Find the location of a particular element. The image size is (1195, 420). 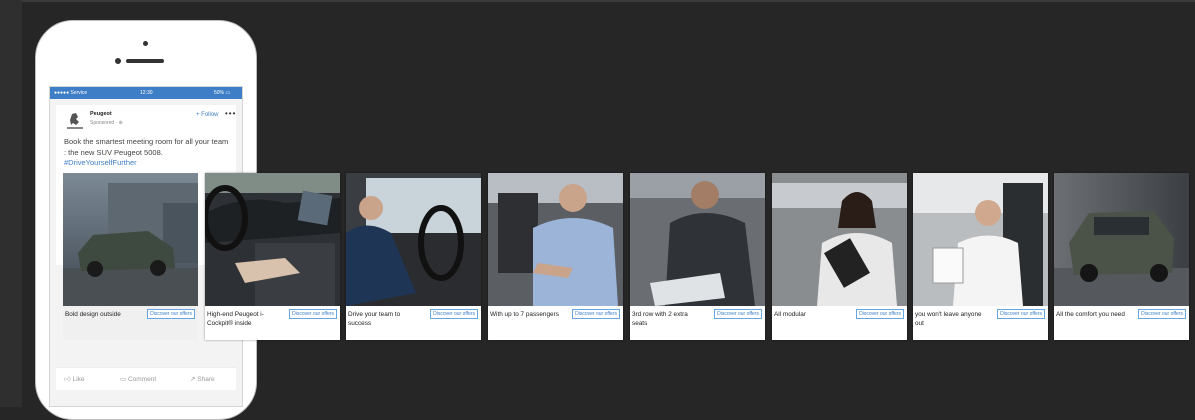

woman-image is located at coordinates (839, 239).